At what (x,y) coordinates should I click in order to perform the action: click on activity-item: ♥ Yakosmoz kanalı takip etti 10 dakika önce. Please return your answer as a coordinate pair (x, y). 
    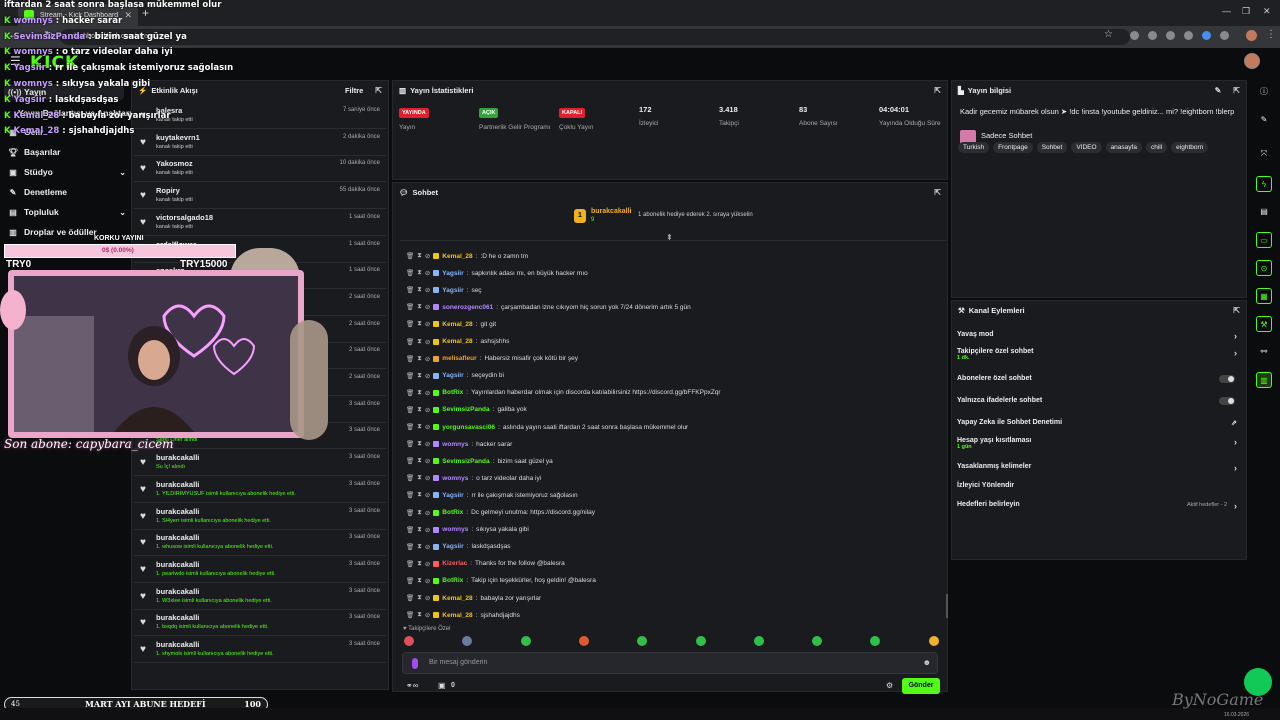
    Looking at the image, I should click on (260, 169).